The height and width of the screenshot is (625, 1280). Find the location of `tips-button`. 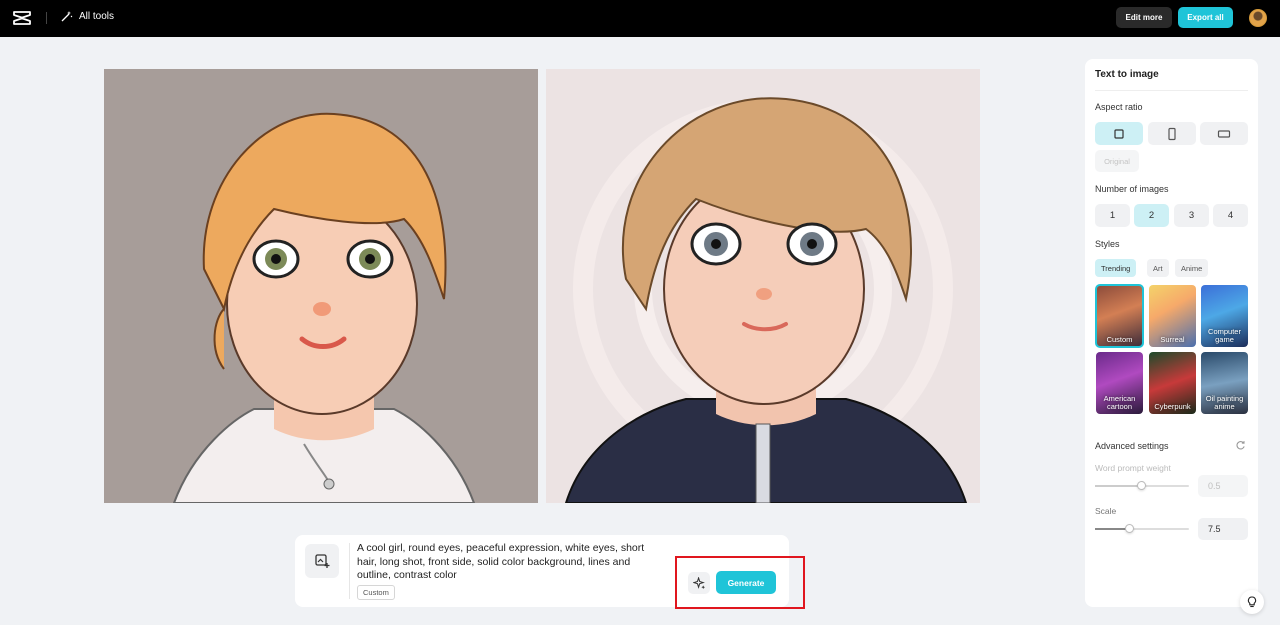

tips-button is located at coordinates (1252, 602).